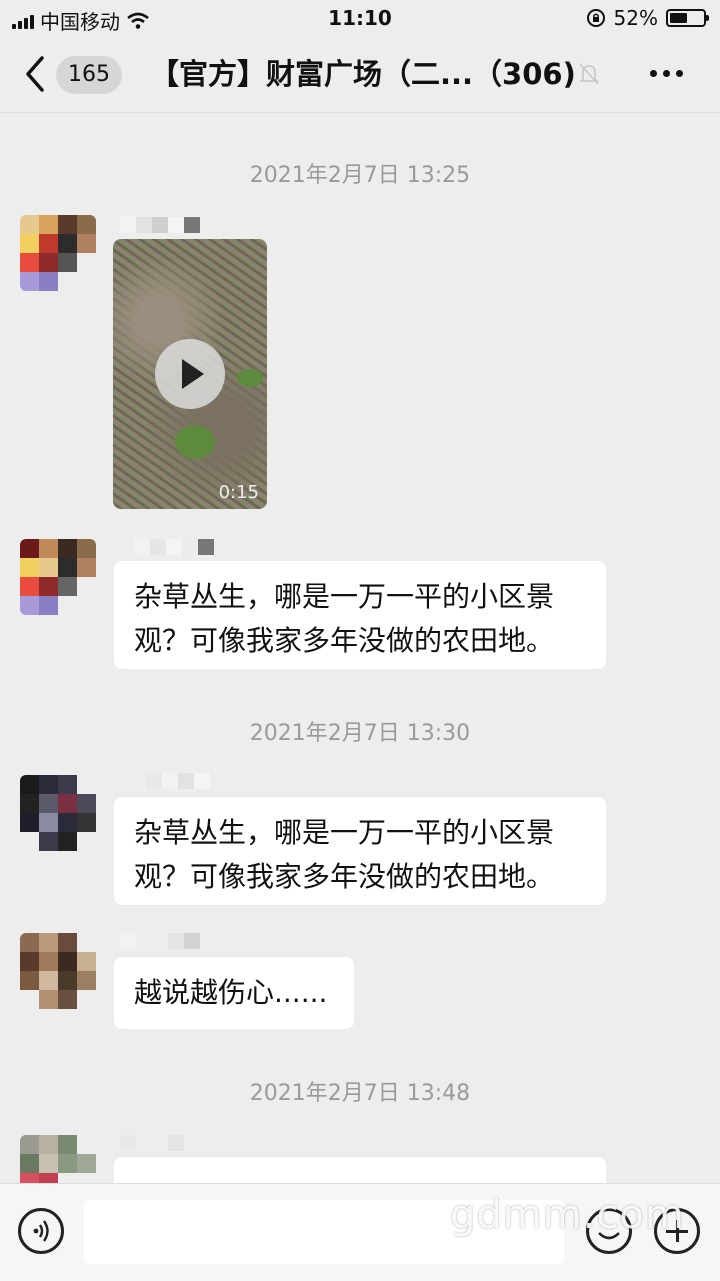  I want to click on play-icon, so click(190, 374).